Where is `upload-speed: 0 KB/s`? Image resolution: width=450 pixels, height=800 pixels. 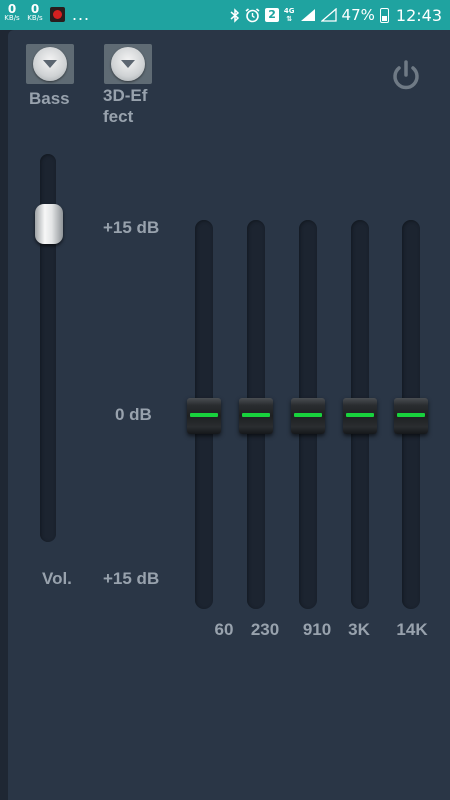 upload-speed: 0 KB/s is located at coordinates (35, 12).